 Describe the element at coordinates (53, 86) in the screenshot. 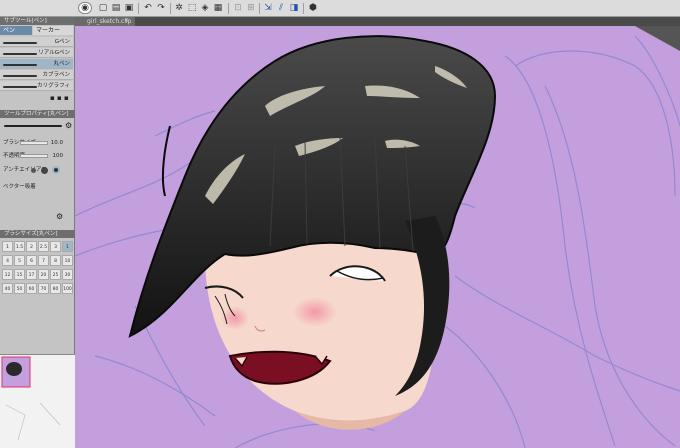

I see `brush-label: カリグラフィ` at that location.